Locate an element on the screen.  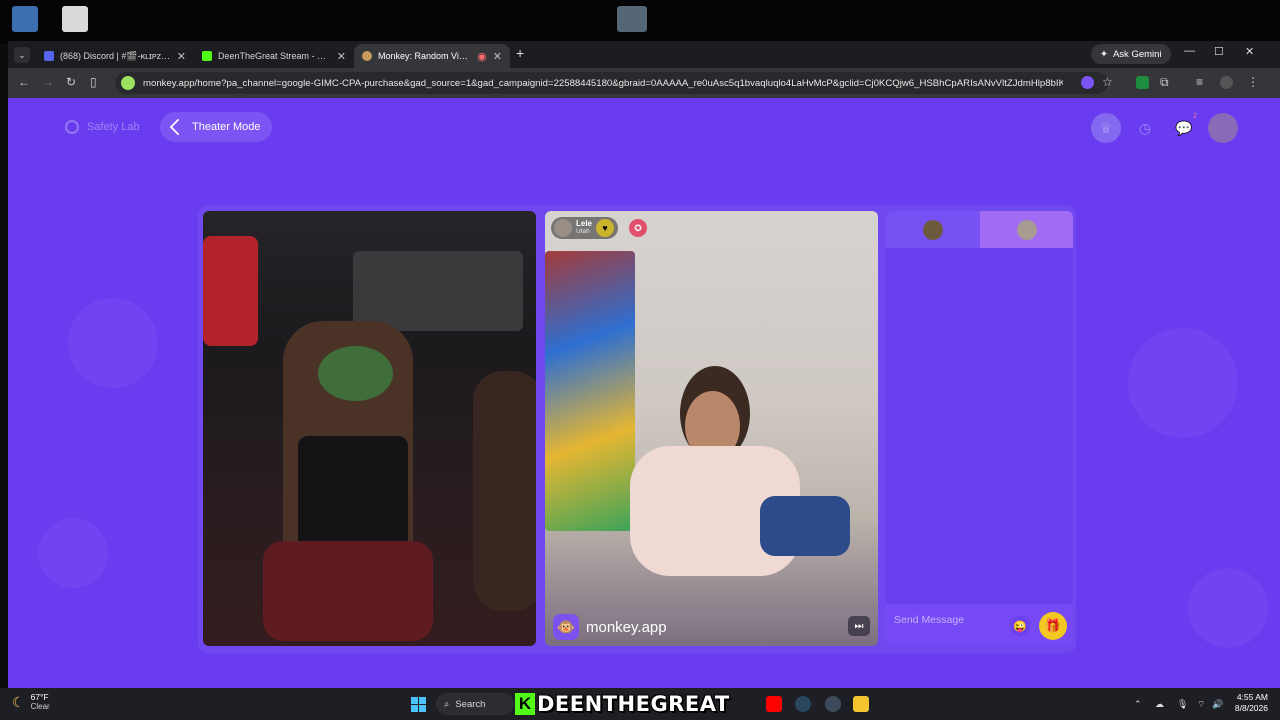
theater-mode-button: Theater Mode is located at coordinates (216, 127).